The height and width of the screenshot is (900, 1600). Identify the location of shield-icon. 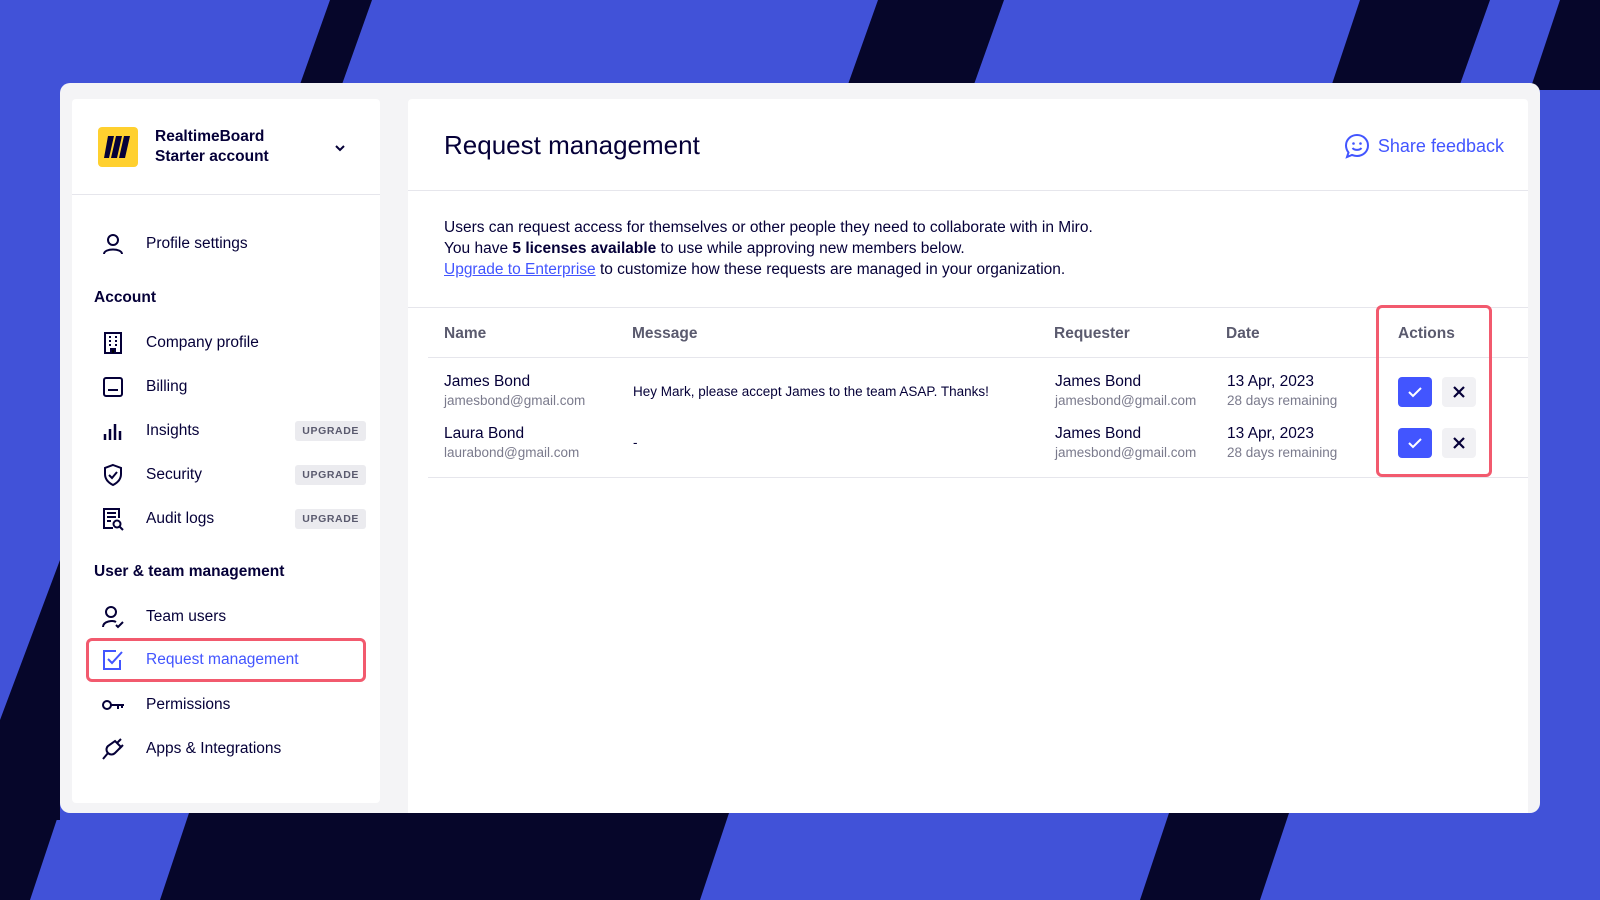
(113, 475).